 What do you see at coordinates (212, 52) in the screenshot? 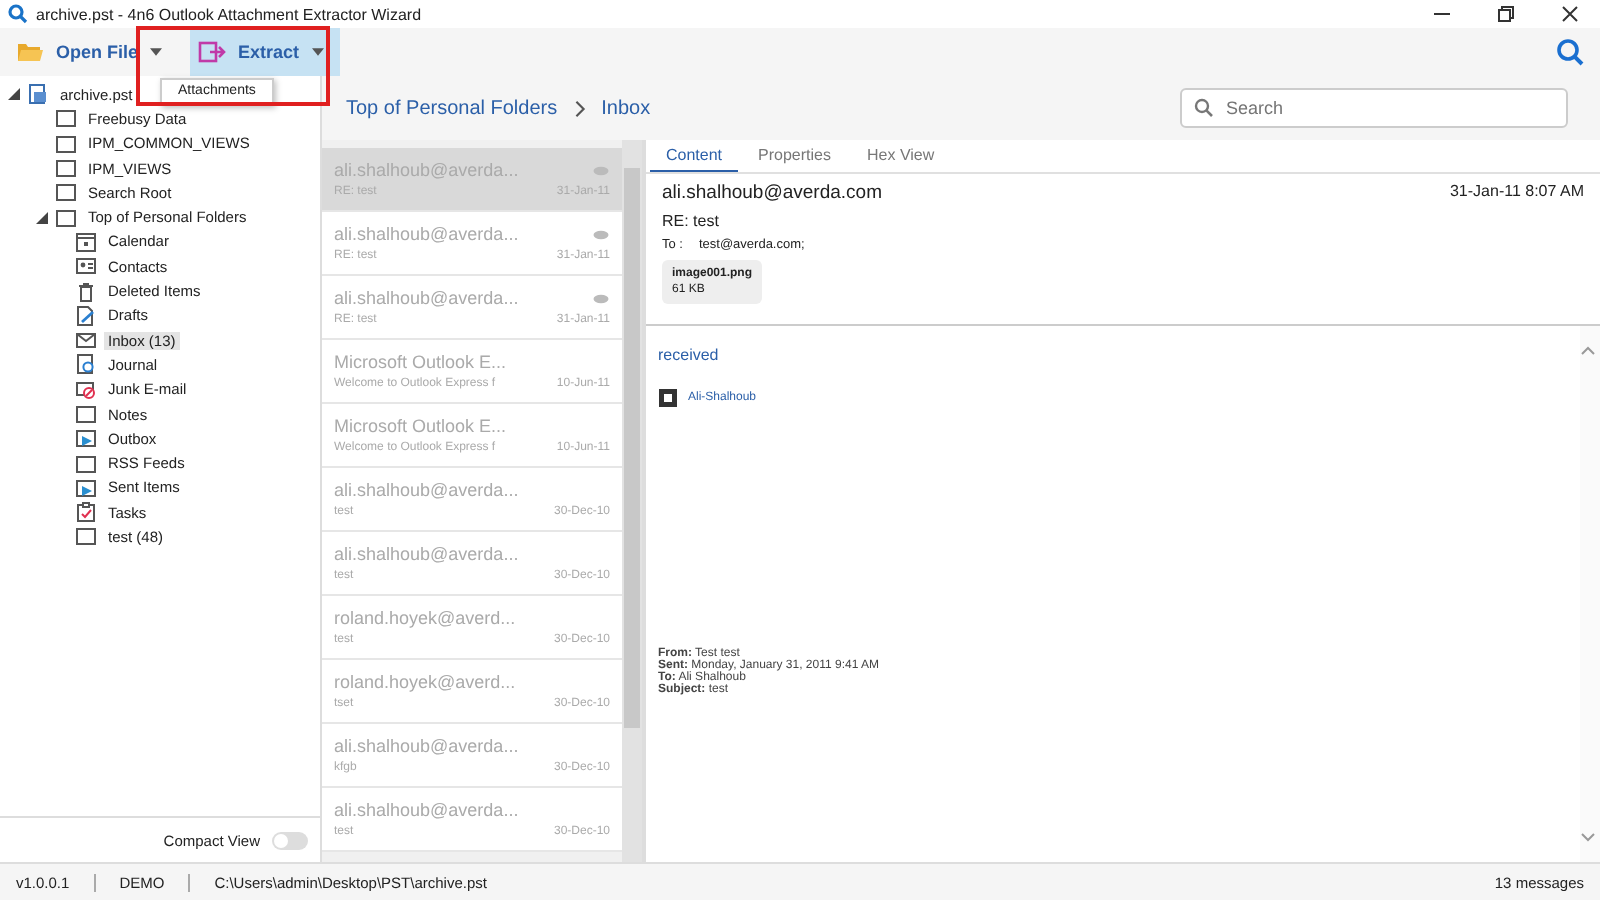
I see `export-icon` at bounding box center [212, 52].